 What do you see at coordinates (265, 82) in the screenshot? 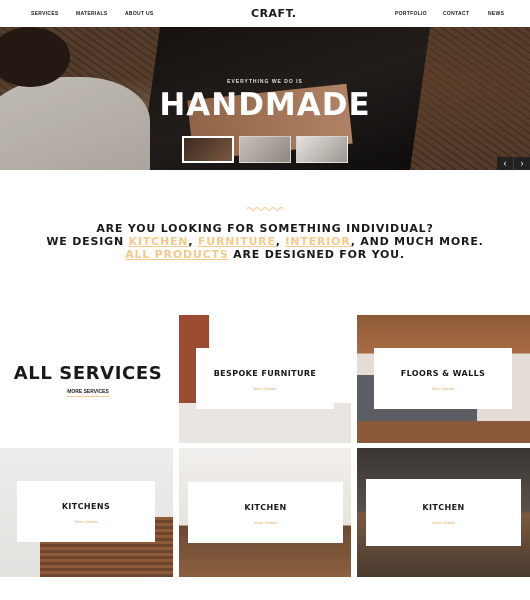
I see `hero-eyebrow: EVERYTHING WE DO IS` at bounding box center [265, 82].